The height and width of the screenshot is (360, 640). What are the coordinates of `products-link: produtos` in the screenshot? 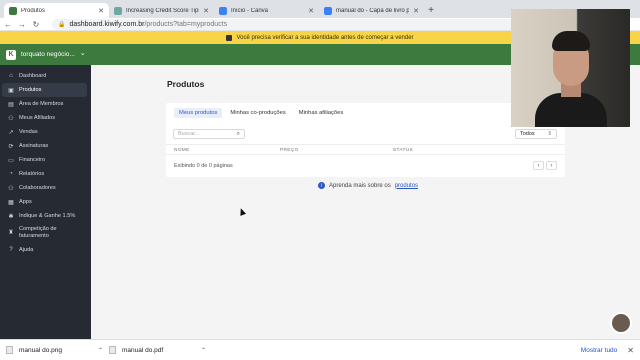 It's located at (406, 186).